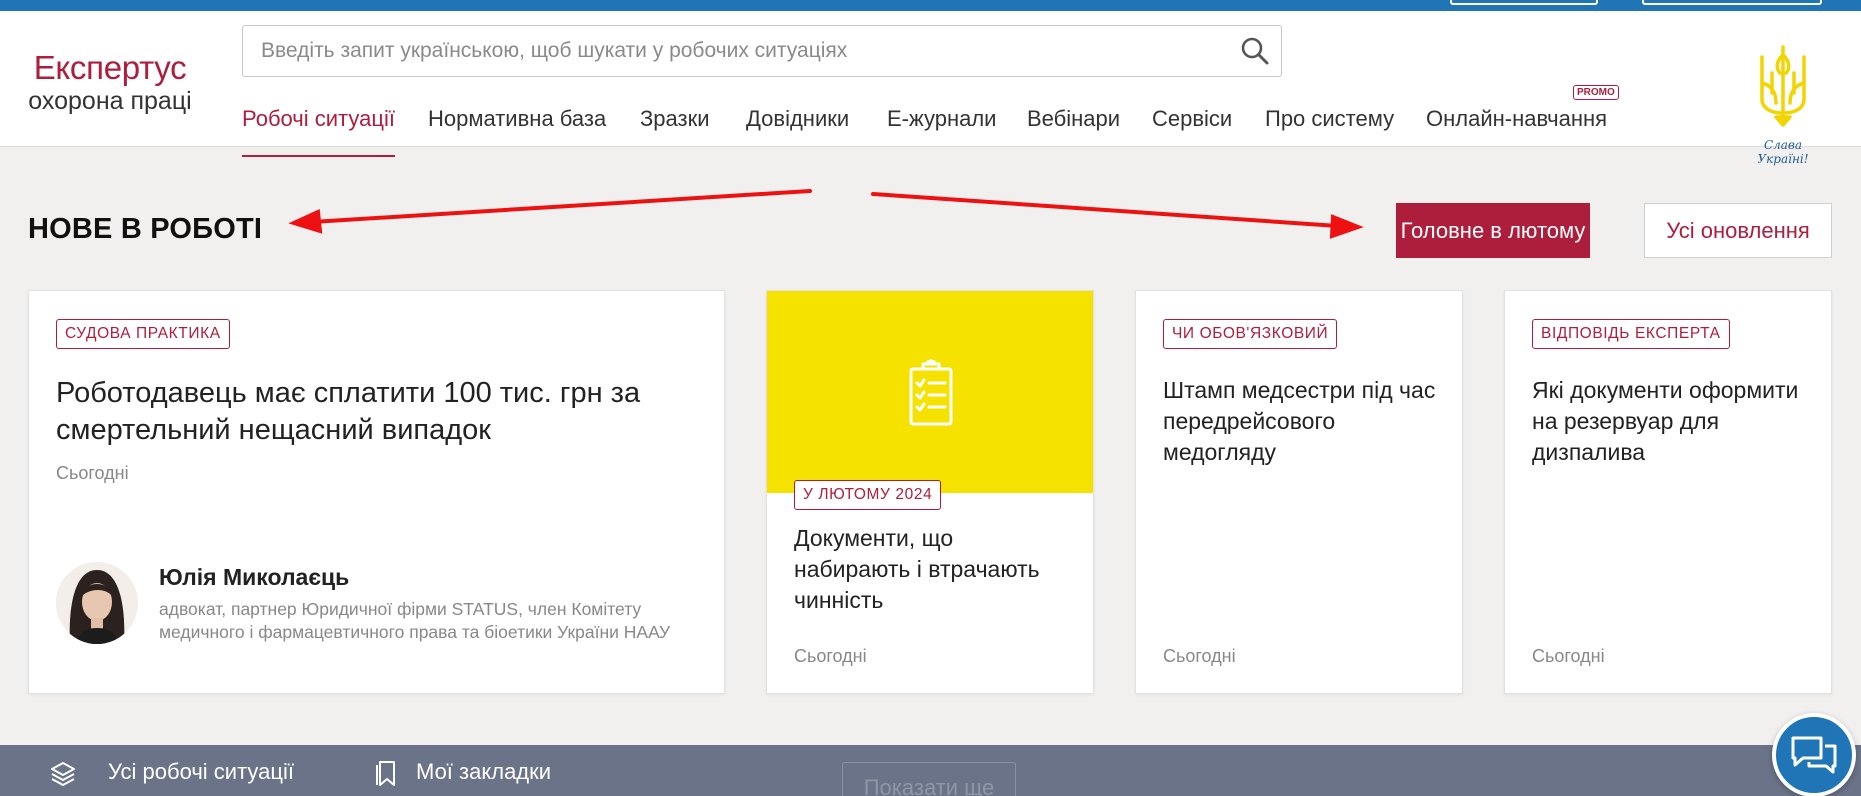 Image resolution: width=1861 pixels, height=796 pixels. Describe the element at coordinates (254, 577) in the screenshot. I see `author-name: Юлія Миколаєць` at that location.